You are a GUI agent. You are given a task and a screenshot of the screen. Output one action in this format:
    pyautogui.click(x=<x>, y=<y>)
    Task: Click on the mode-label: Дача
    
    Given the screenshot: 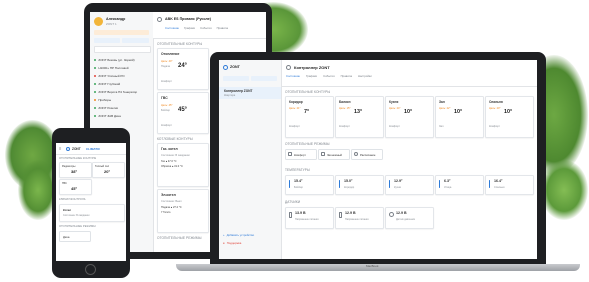 What is the action you would take?
    pyautogui.click(x=66, y=236)
    